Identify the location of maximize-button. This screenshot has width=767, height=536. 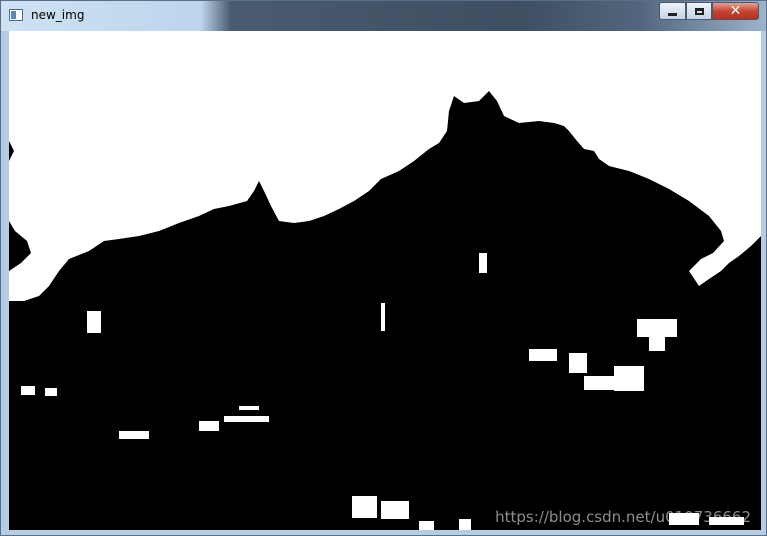
(699, 11).